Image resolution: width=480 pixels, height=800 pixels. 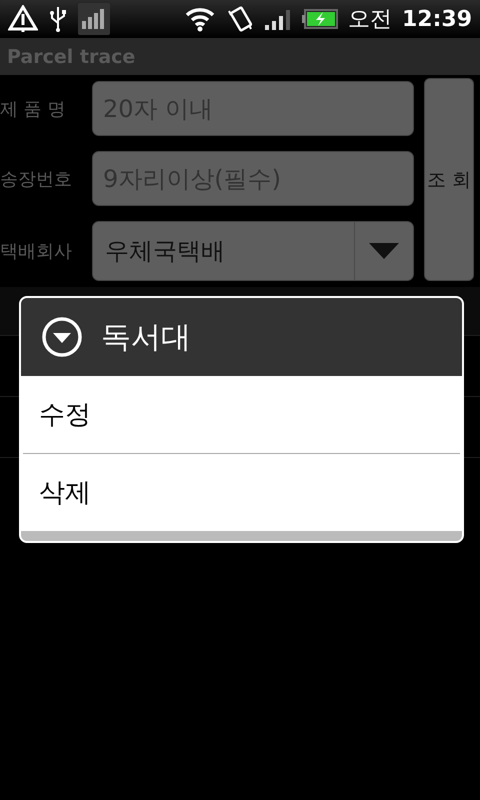 I want to click on dialog-title: 독서대, so click(x=146, y=337).